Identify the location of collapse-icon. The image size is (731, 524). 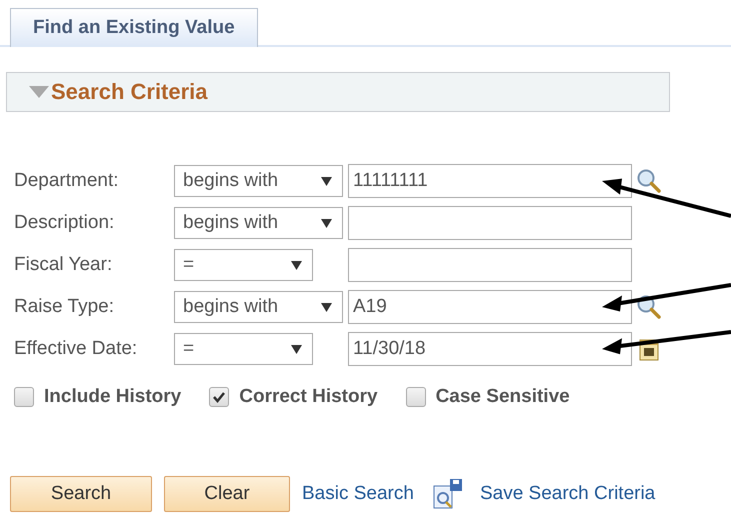
(39, 92).